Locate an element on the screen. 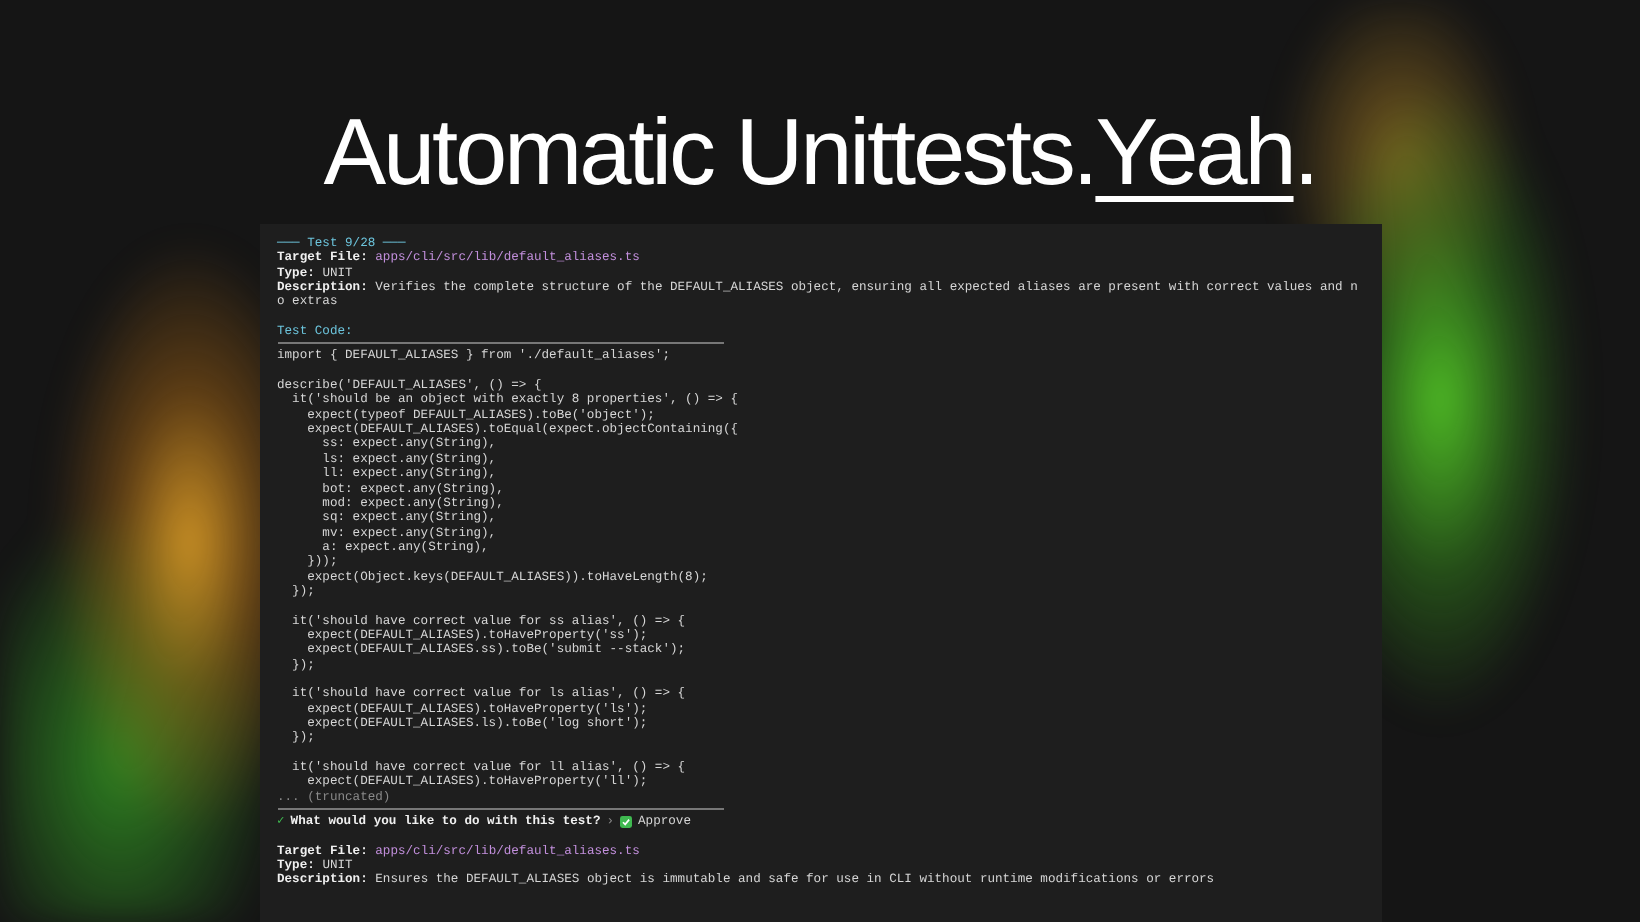  headline-period: . is located at coordinates (1305, 151).